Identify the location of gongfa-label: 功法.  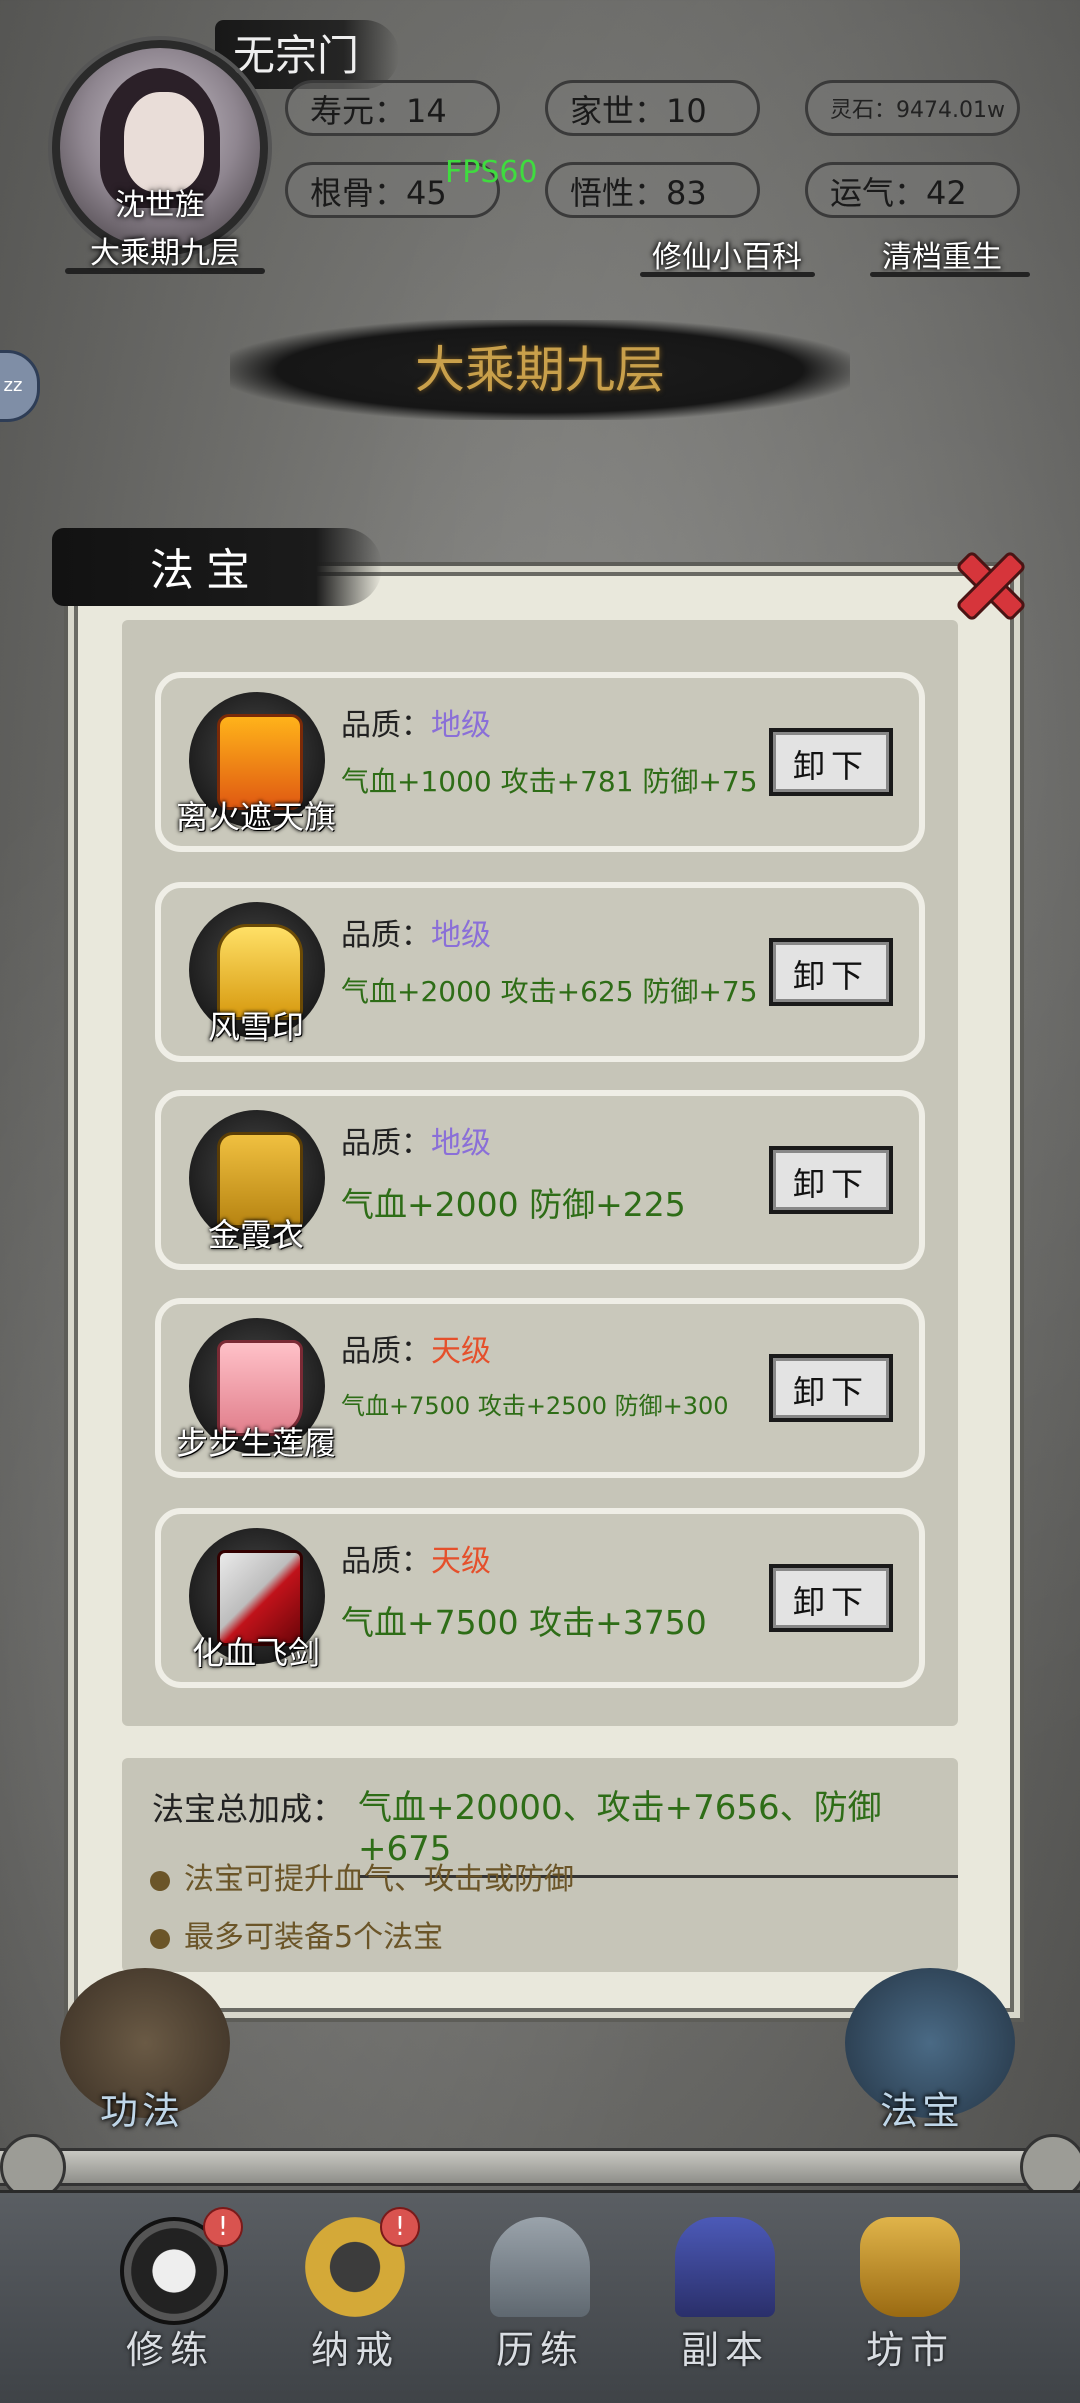
(142, 2107).